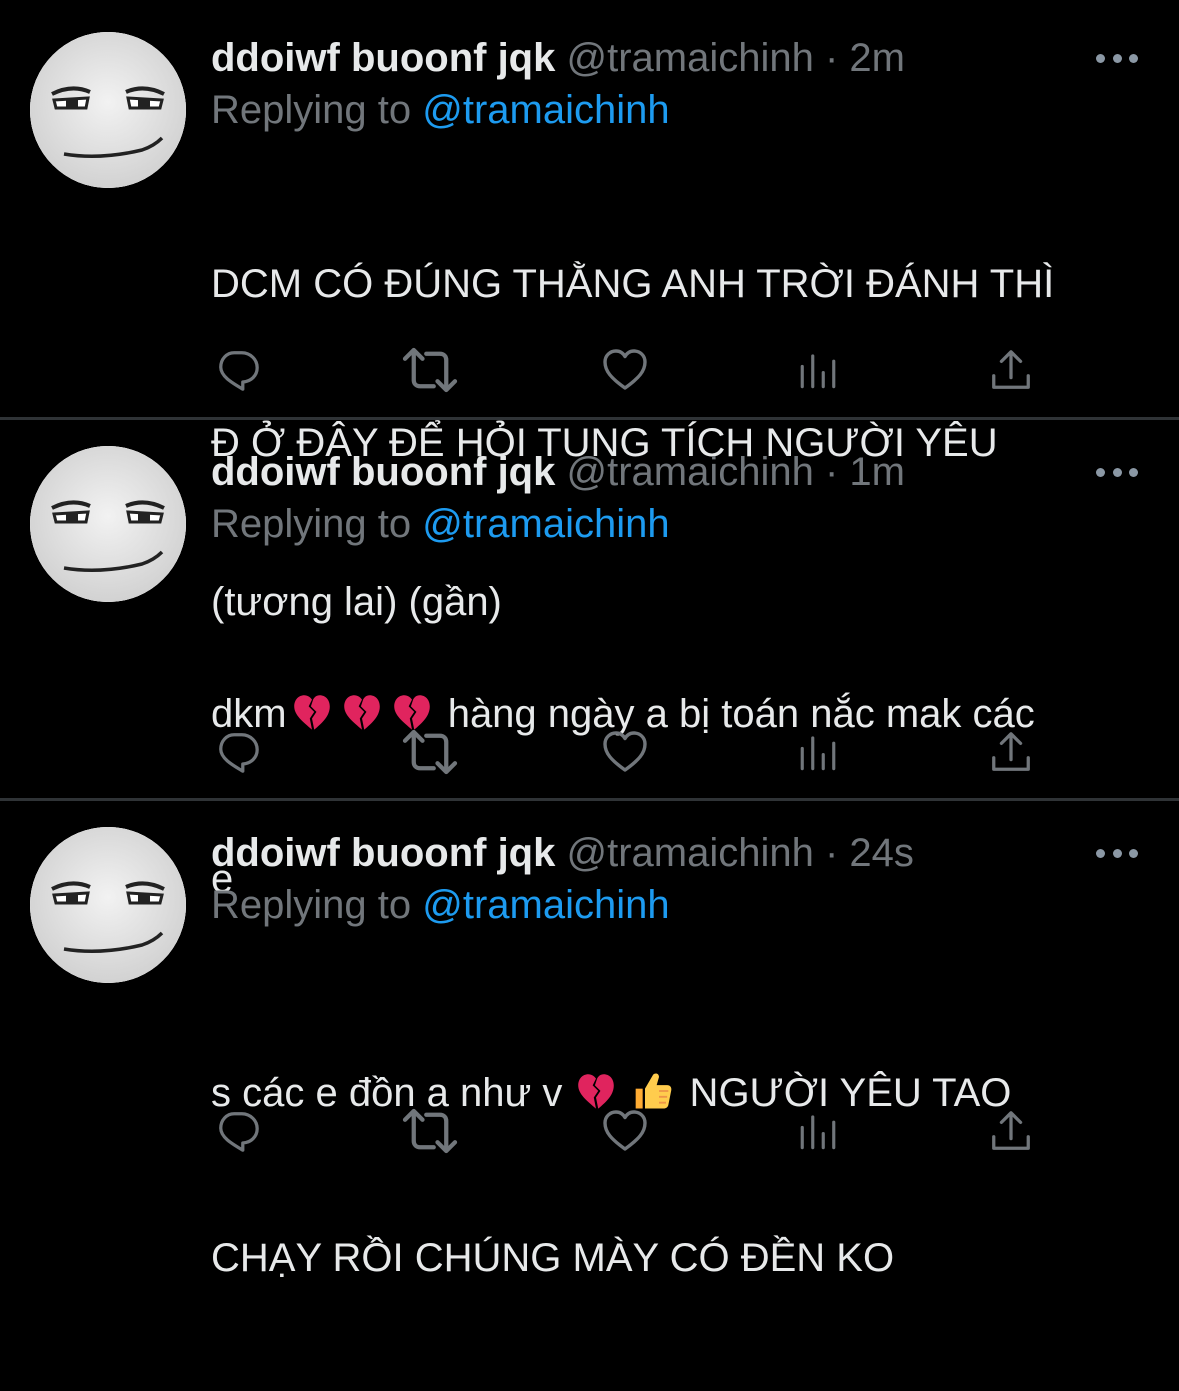 The height and width of the screenshot is (1391, 1179). Describe the element at coordinates (558, 58) in the screenshot. I see `tweet-header: ddoiwf buoonf jqk @tramaichinh · 2m` at that location.